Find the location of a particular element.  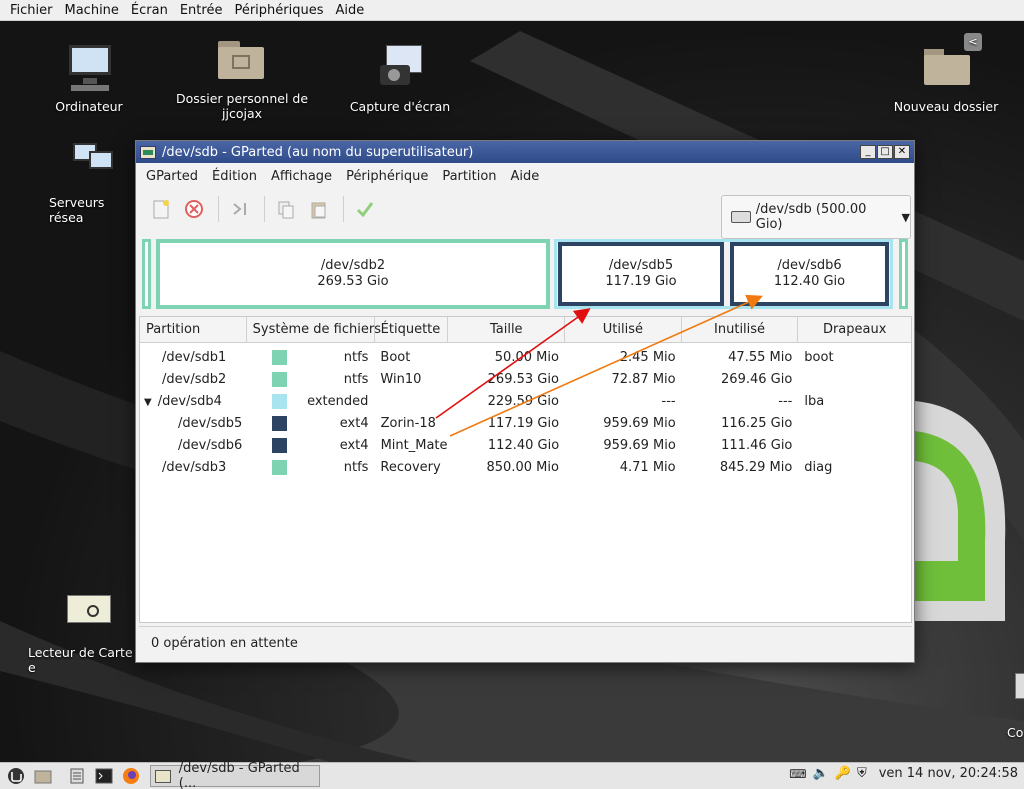

annotation-arrows is located at coordinates (599, 365).